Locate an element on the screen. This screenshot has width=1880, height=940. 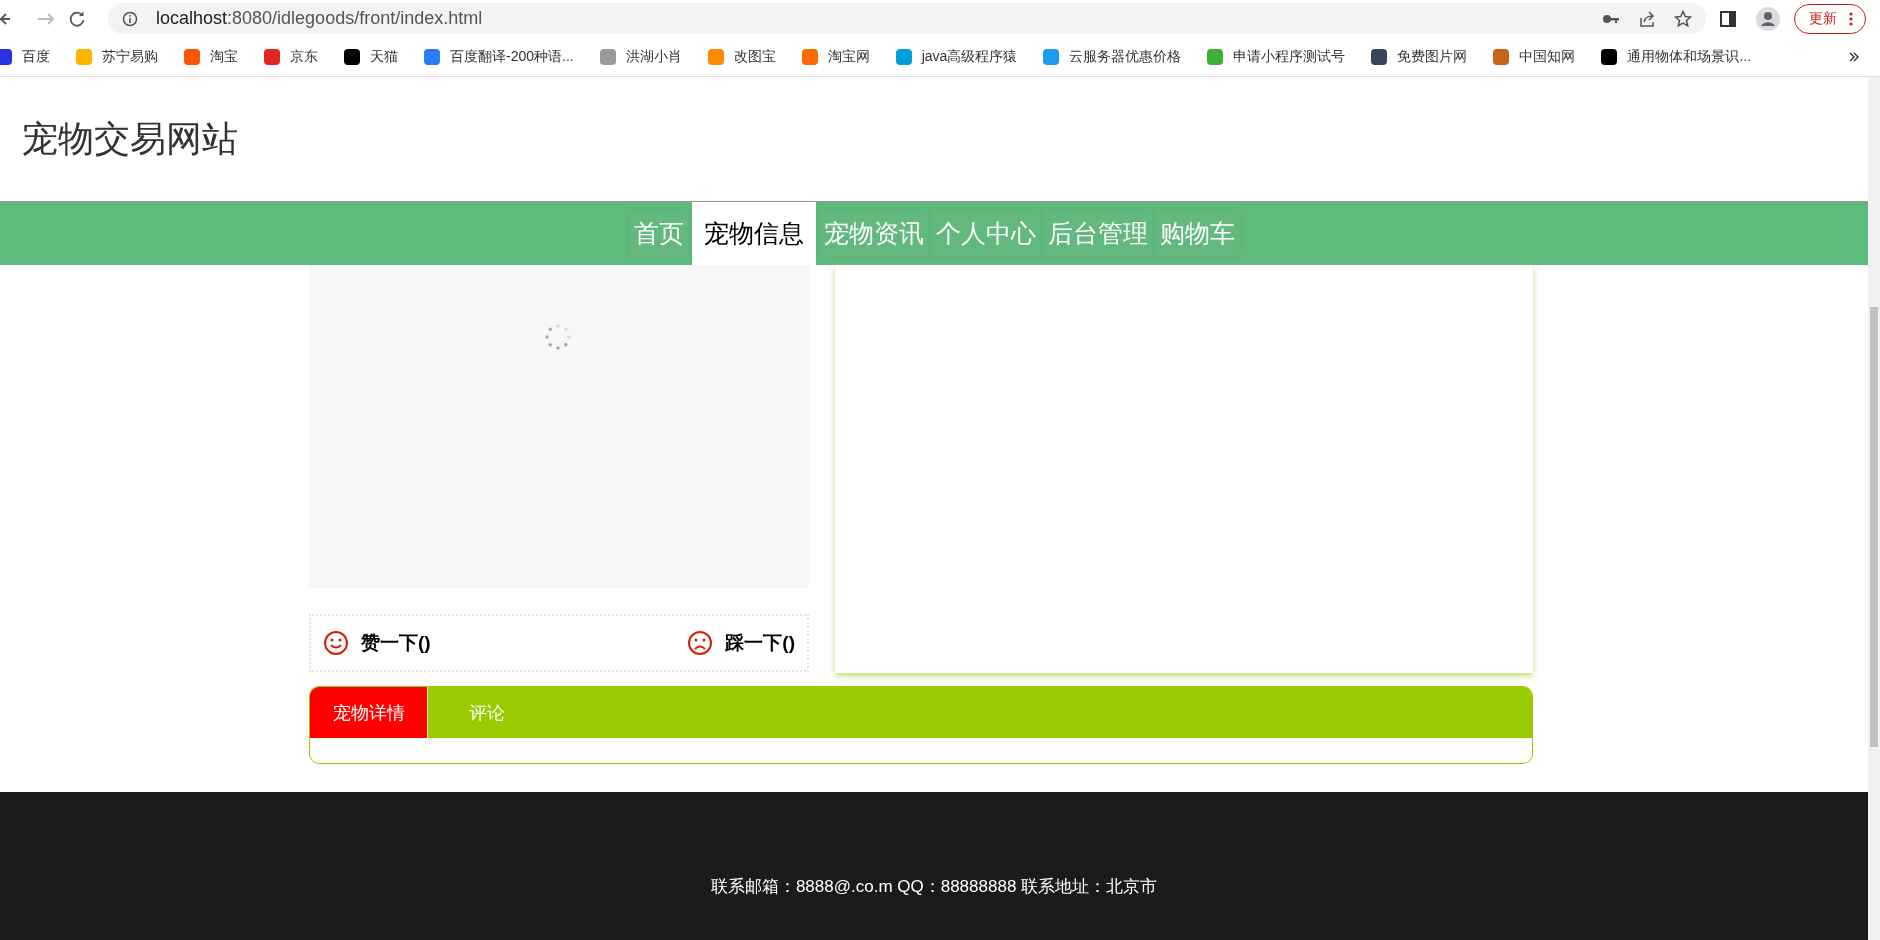
bookmark-item: 苏宁易购 is located at coordinates (117, 56).